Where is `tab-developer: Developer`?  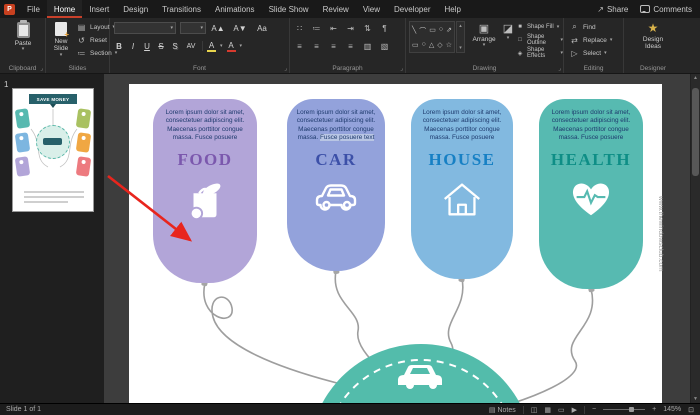 tab-developer: Developer is located at coordinates (412, 9).